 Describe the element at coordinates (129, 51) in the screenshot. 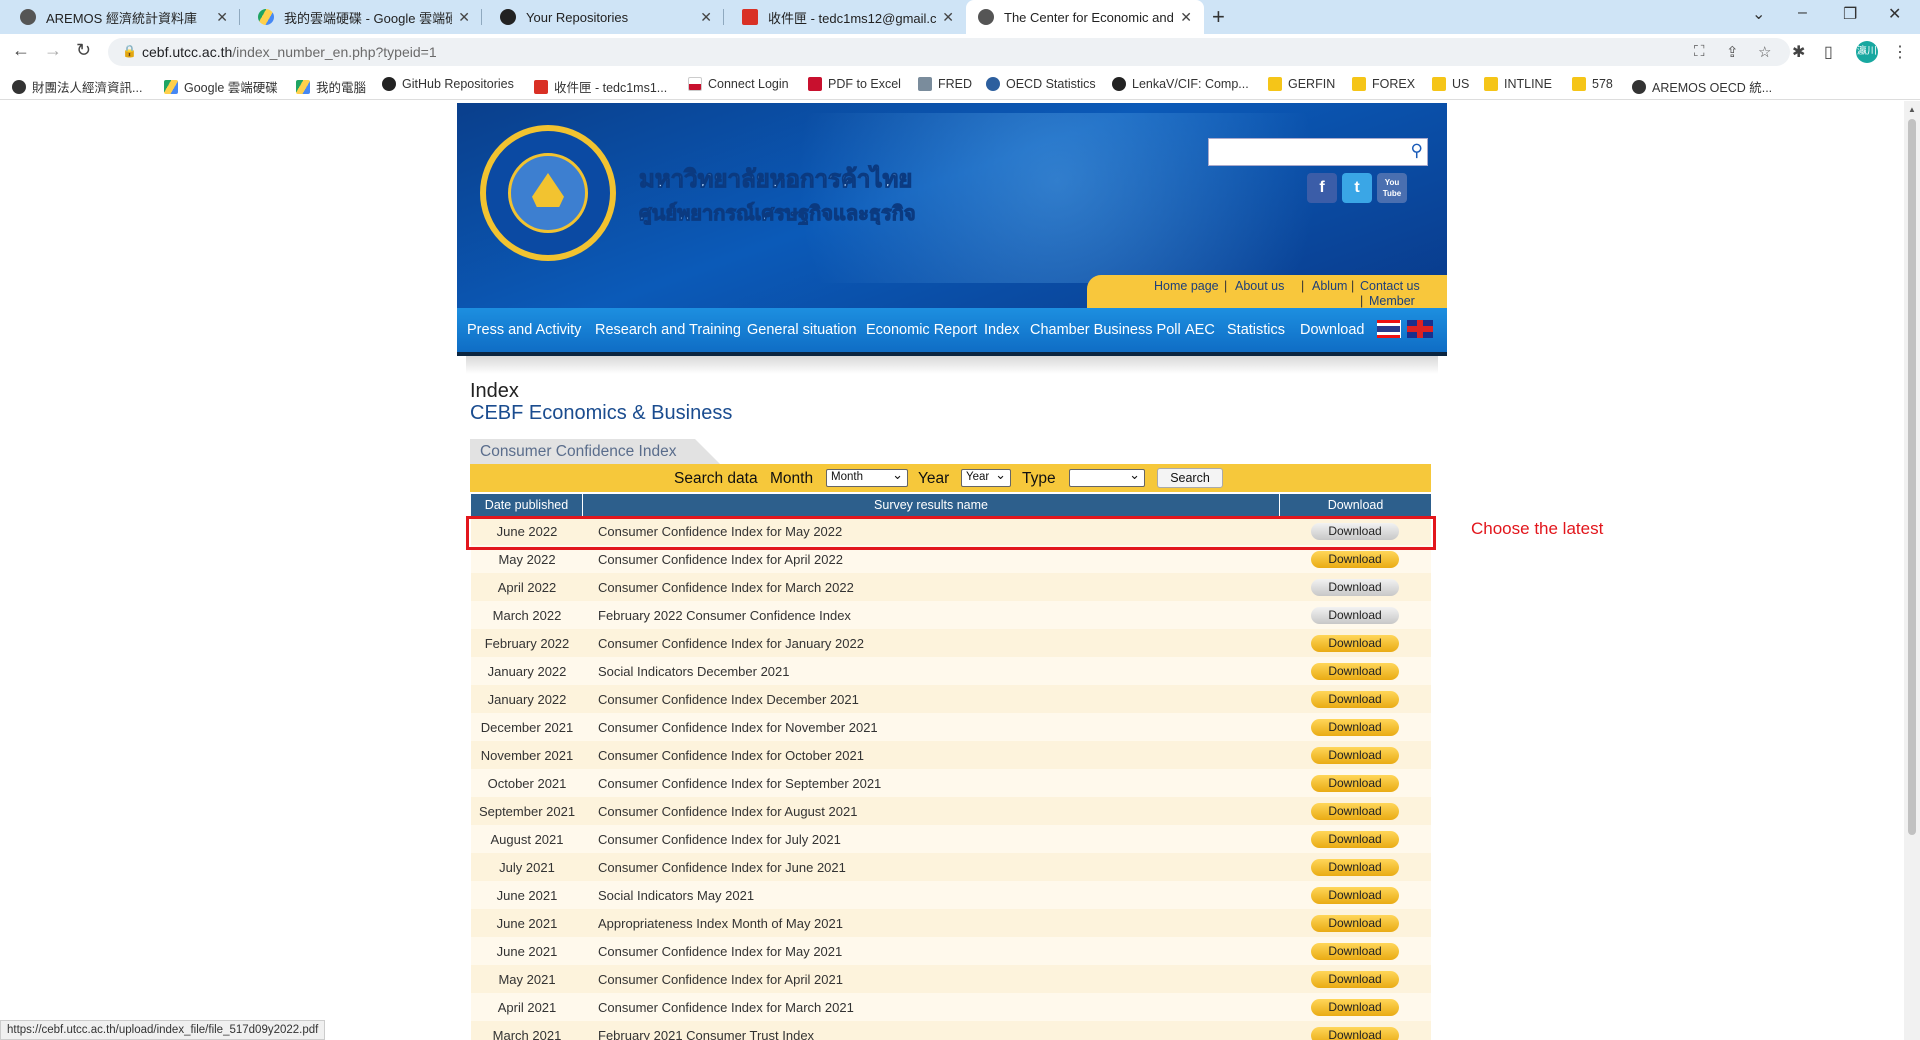

I see `lock-icon: 🔒` at that location.